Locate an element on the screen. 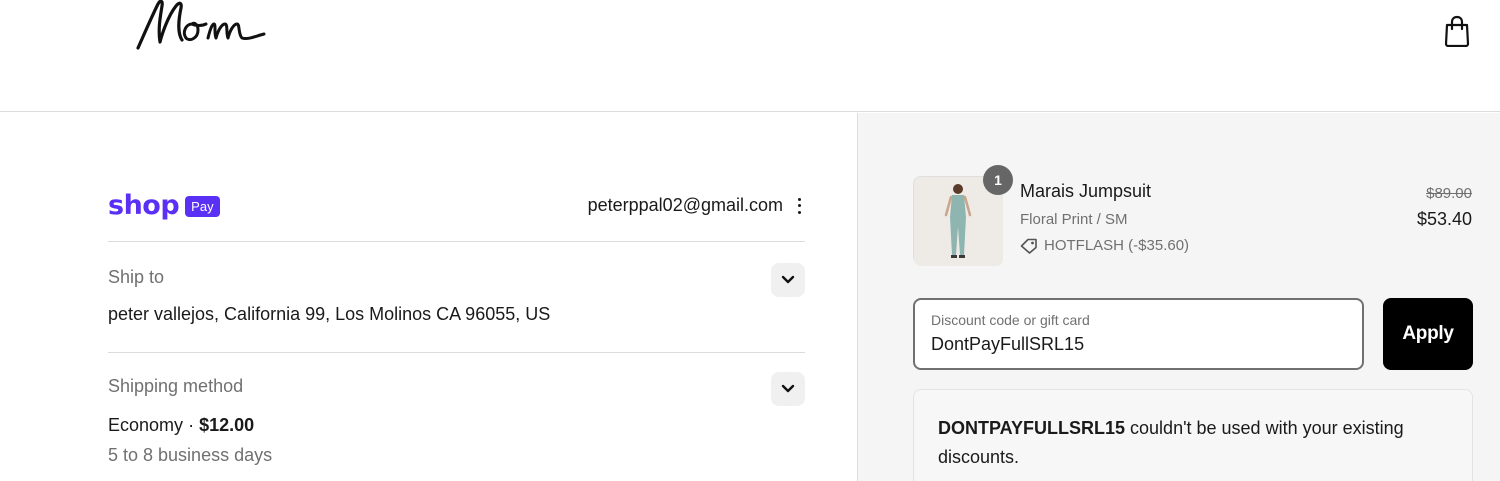  kebab-menu-icon is located at coordinates (799, 206).